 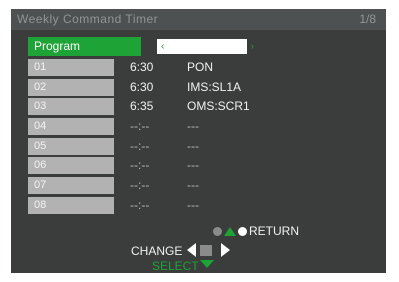 What do you see at coordinates (71, 205) in the screenshot?
I see `row-number: 08` at bounding box center [71, 205].